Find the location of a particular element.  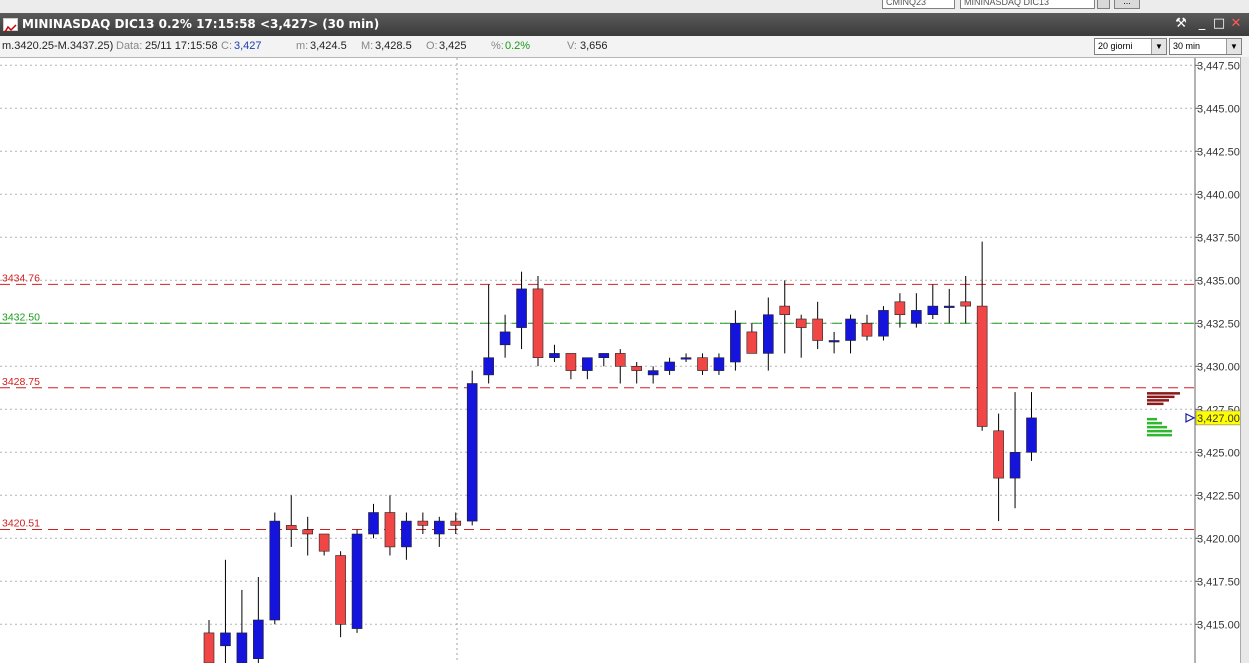

symbol-name-field: MININASDAQ DIC13 is located at coordinates (1027, 4).